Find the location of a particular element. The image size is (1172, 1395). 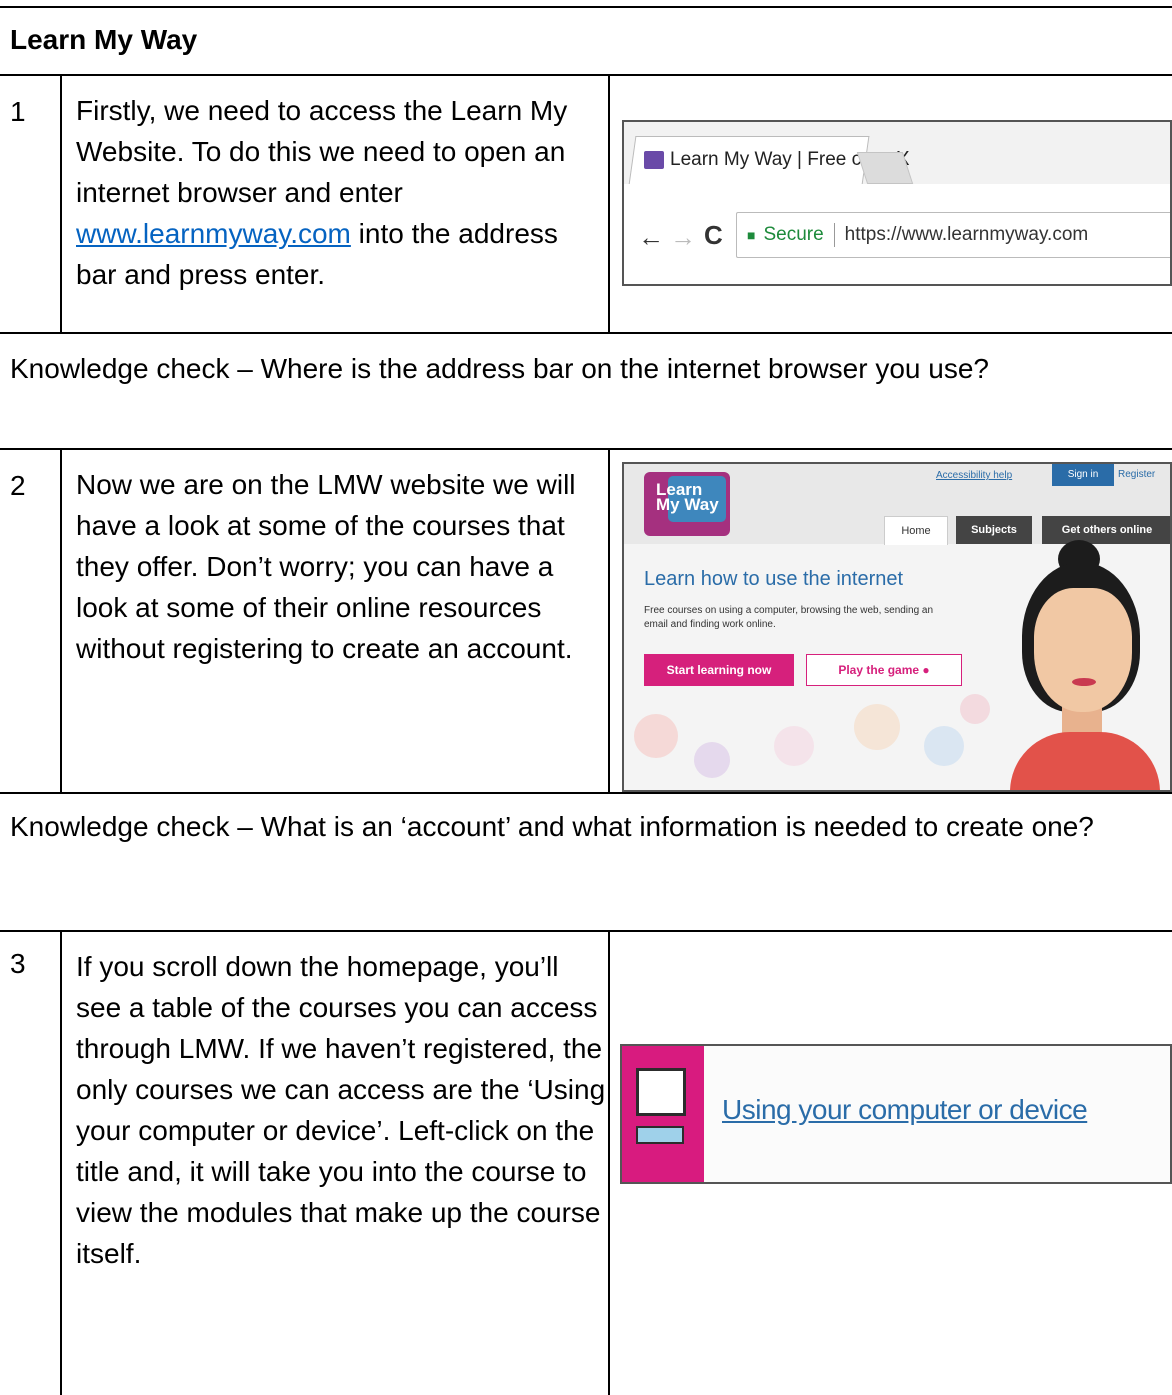

lock-icon: ■ is located at coordinates (751, 235).